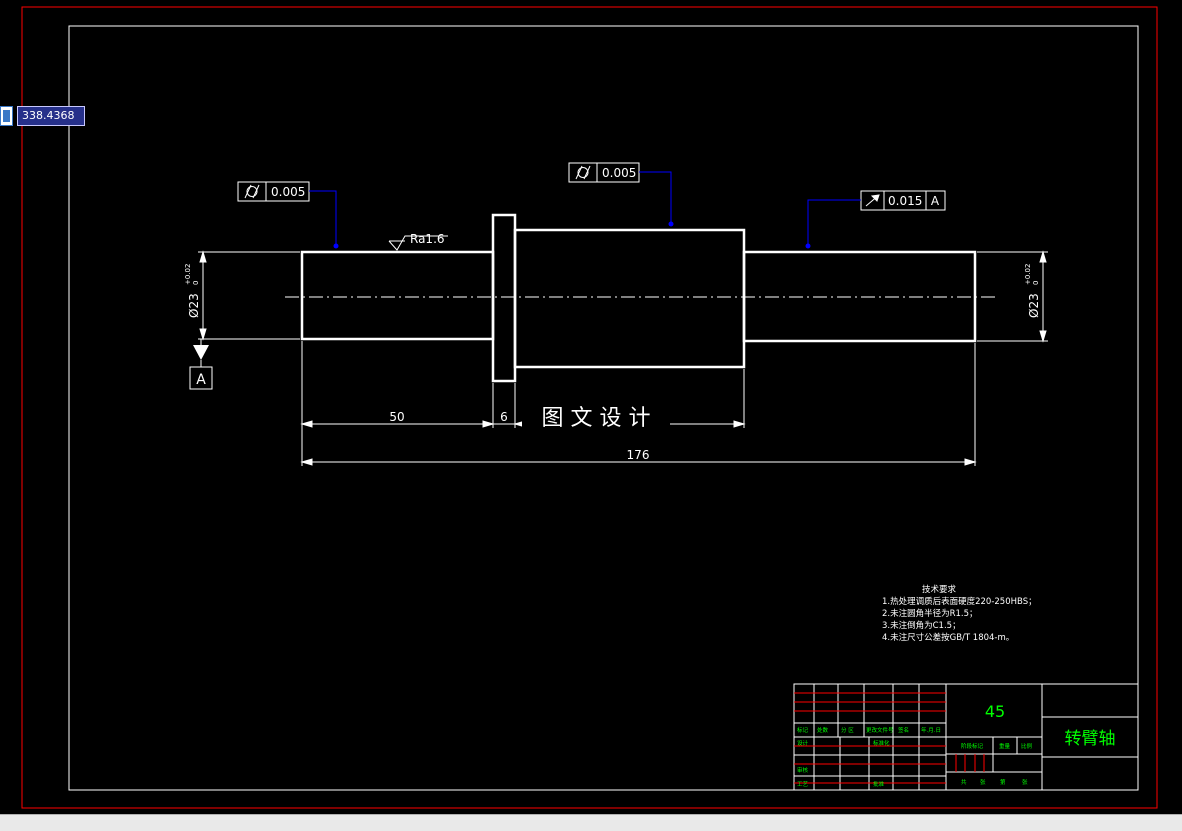 The height and width of the screenshot is (831, 1182). Describe the element at coordinates (872, 200) in the screenshot. I see `runout-arrow-icon` at that location.